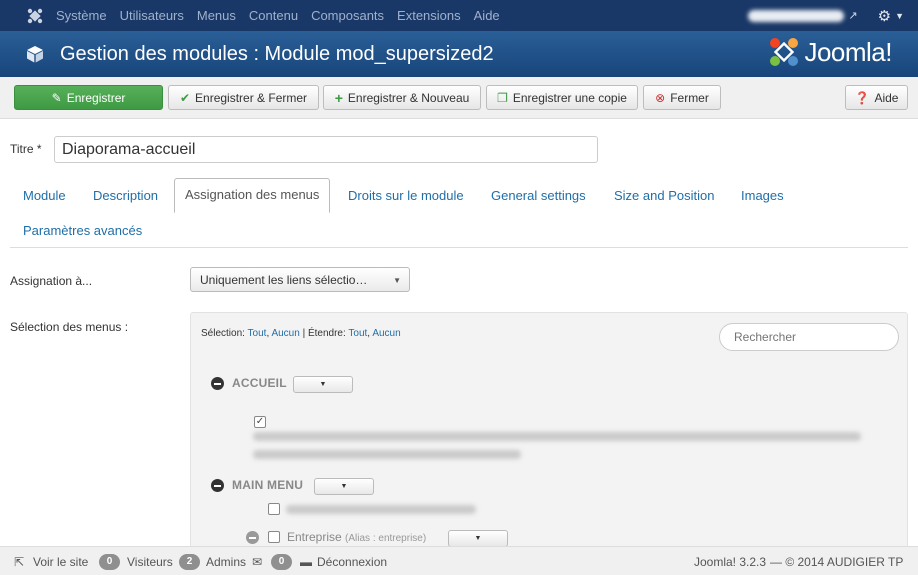 Image resolution: width=918 pixels, height=575 pixels. I want to click on title-input, so click(326, 149).